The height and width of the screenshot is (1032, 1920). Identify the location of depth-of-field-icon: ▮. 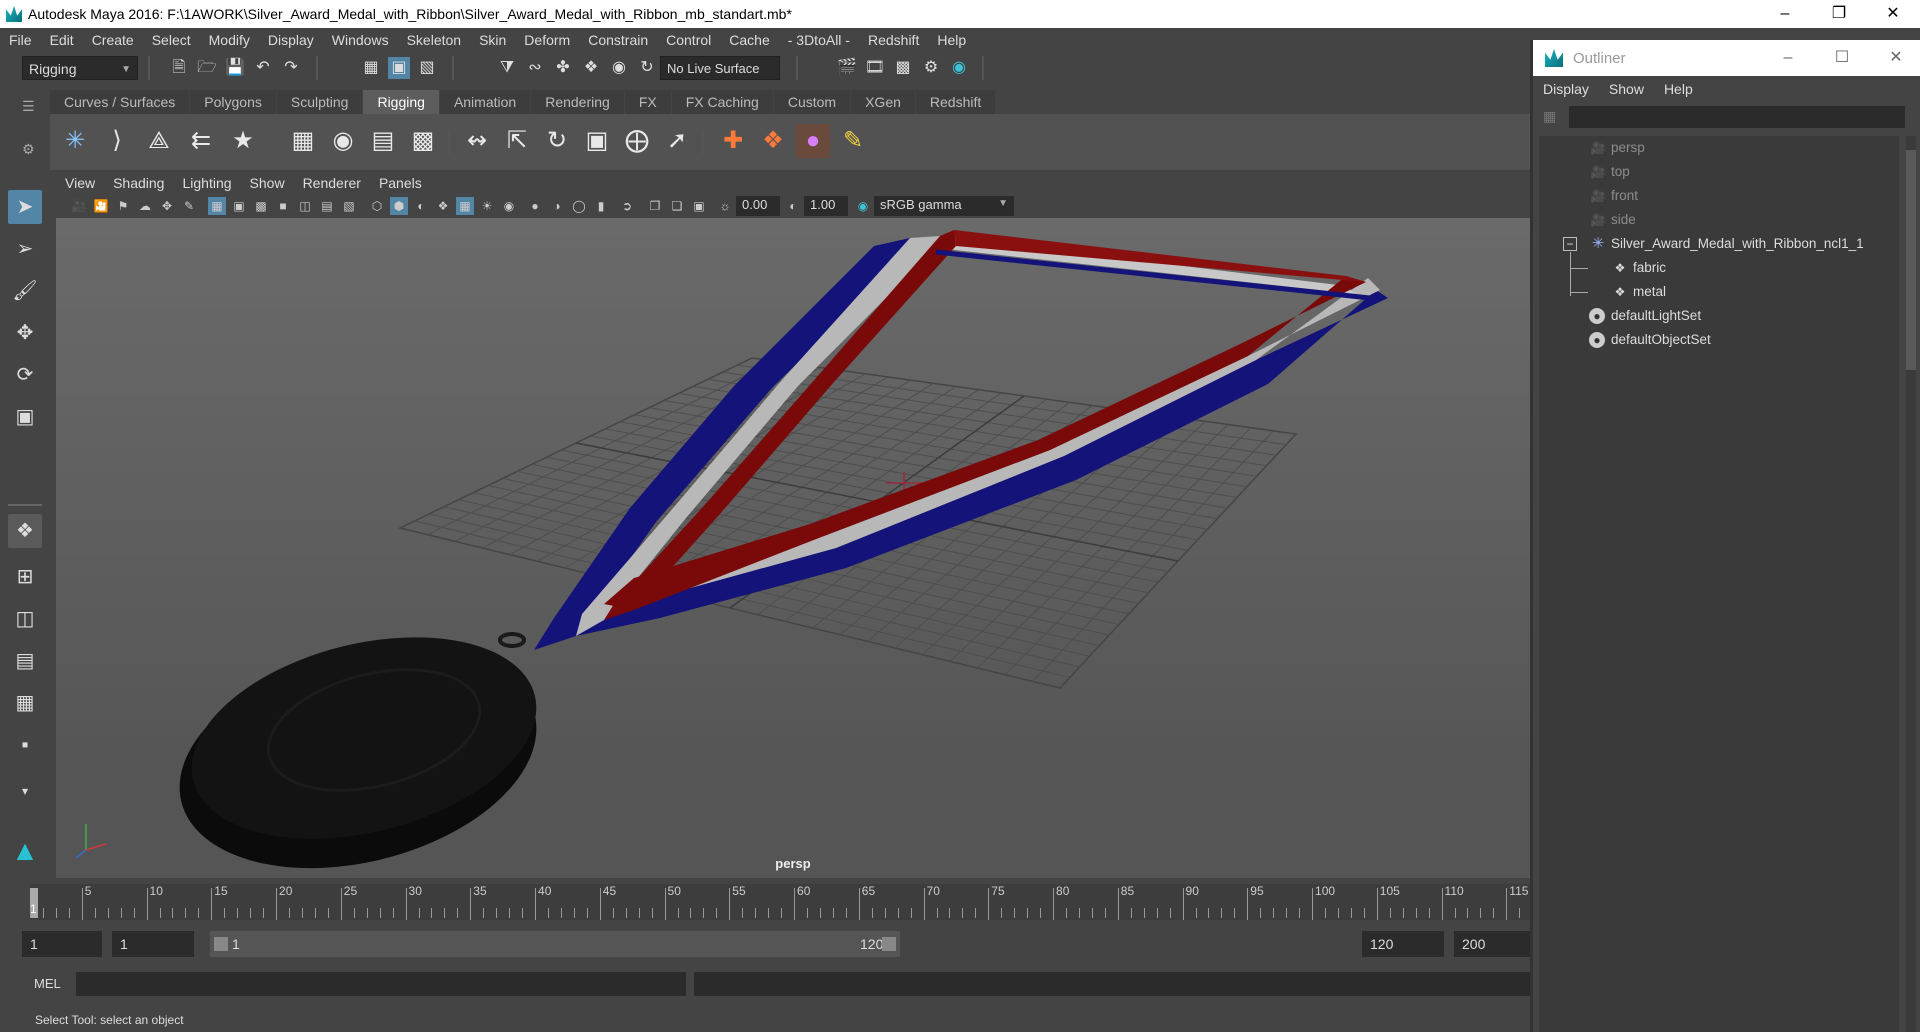
(601, 206).